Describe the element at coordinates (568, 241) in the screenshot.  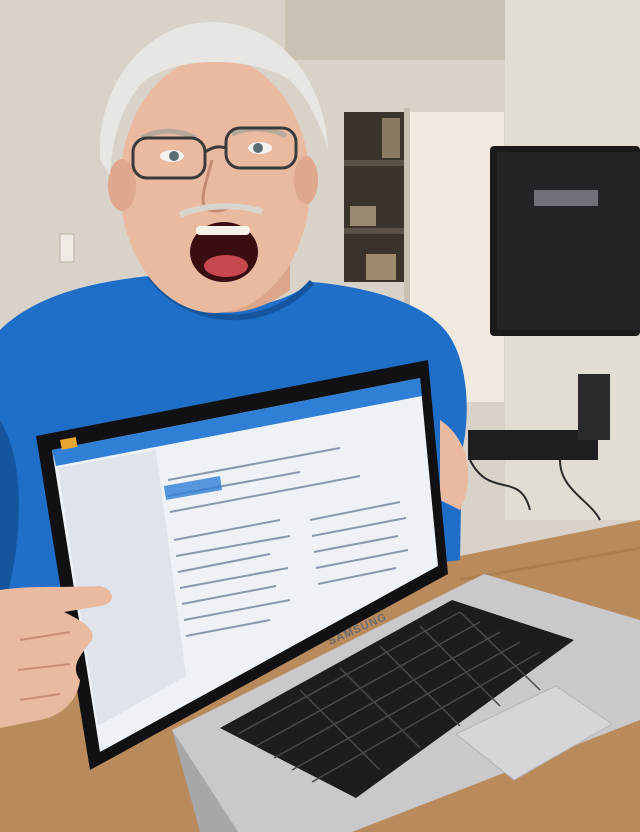
I see `tv-screen` at that location.